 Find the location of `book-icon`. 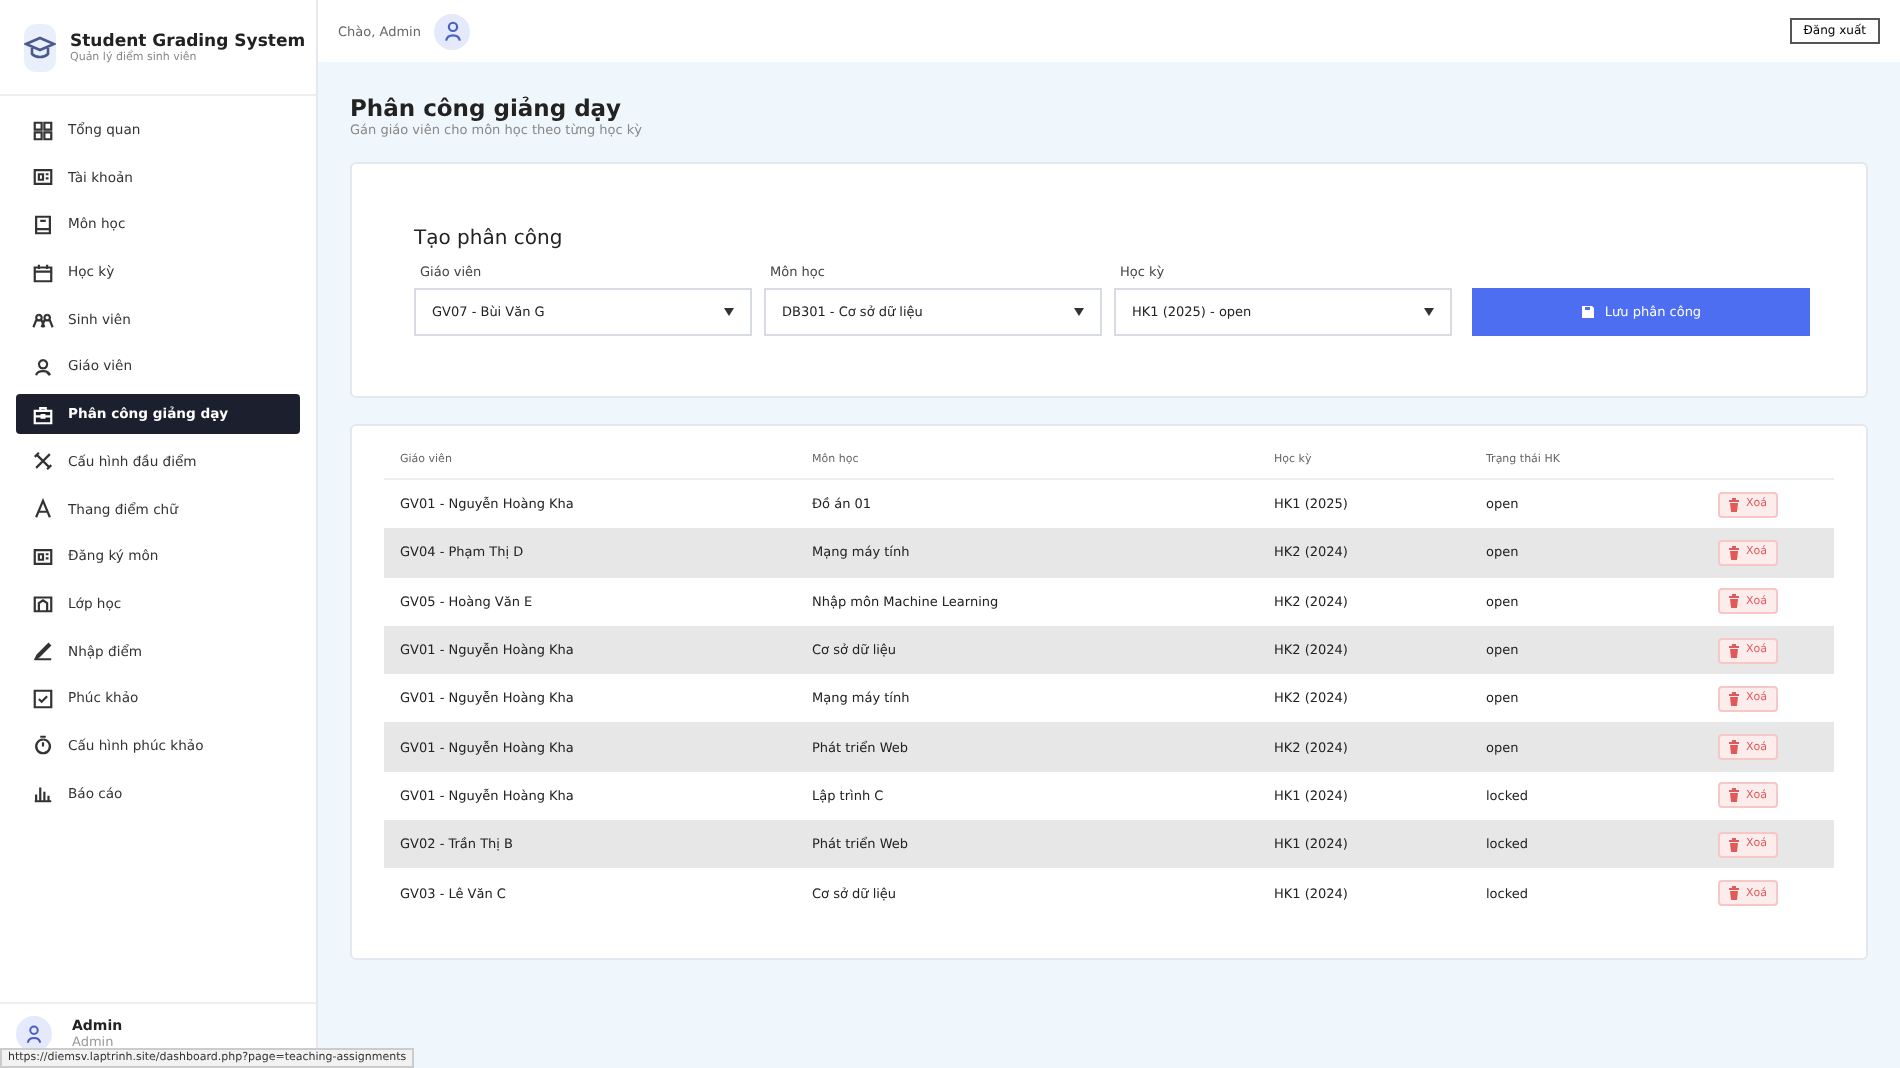

book-icon is located at coordinates (43, 224).